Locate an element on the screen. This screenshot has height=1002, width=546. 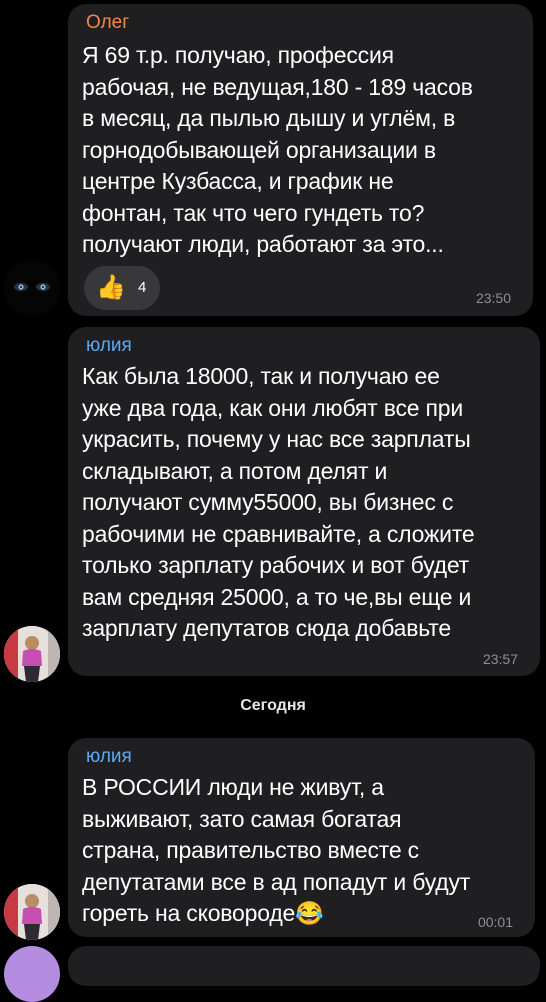
message-line: только зарплату рабочих и вот будет is located at coordinates (275, 565).